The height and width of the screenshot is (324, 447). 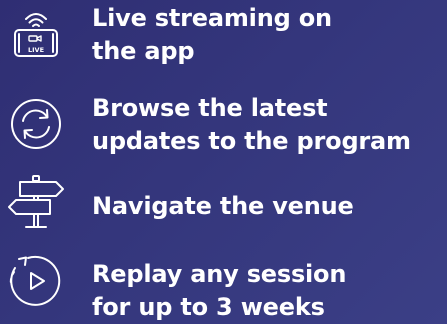 I want to click on live-label: LIVE, so click(x=36, y=50).